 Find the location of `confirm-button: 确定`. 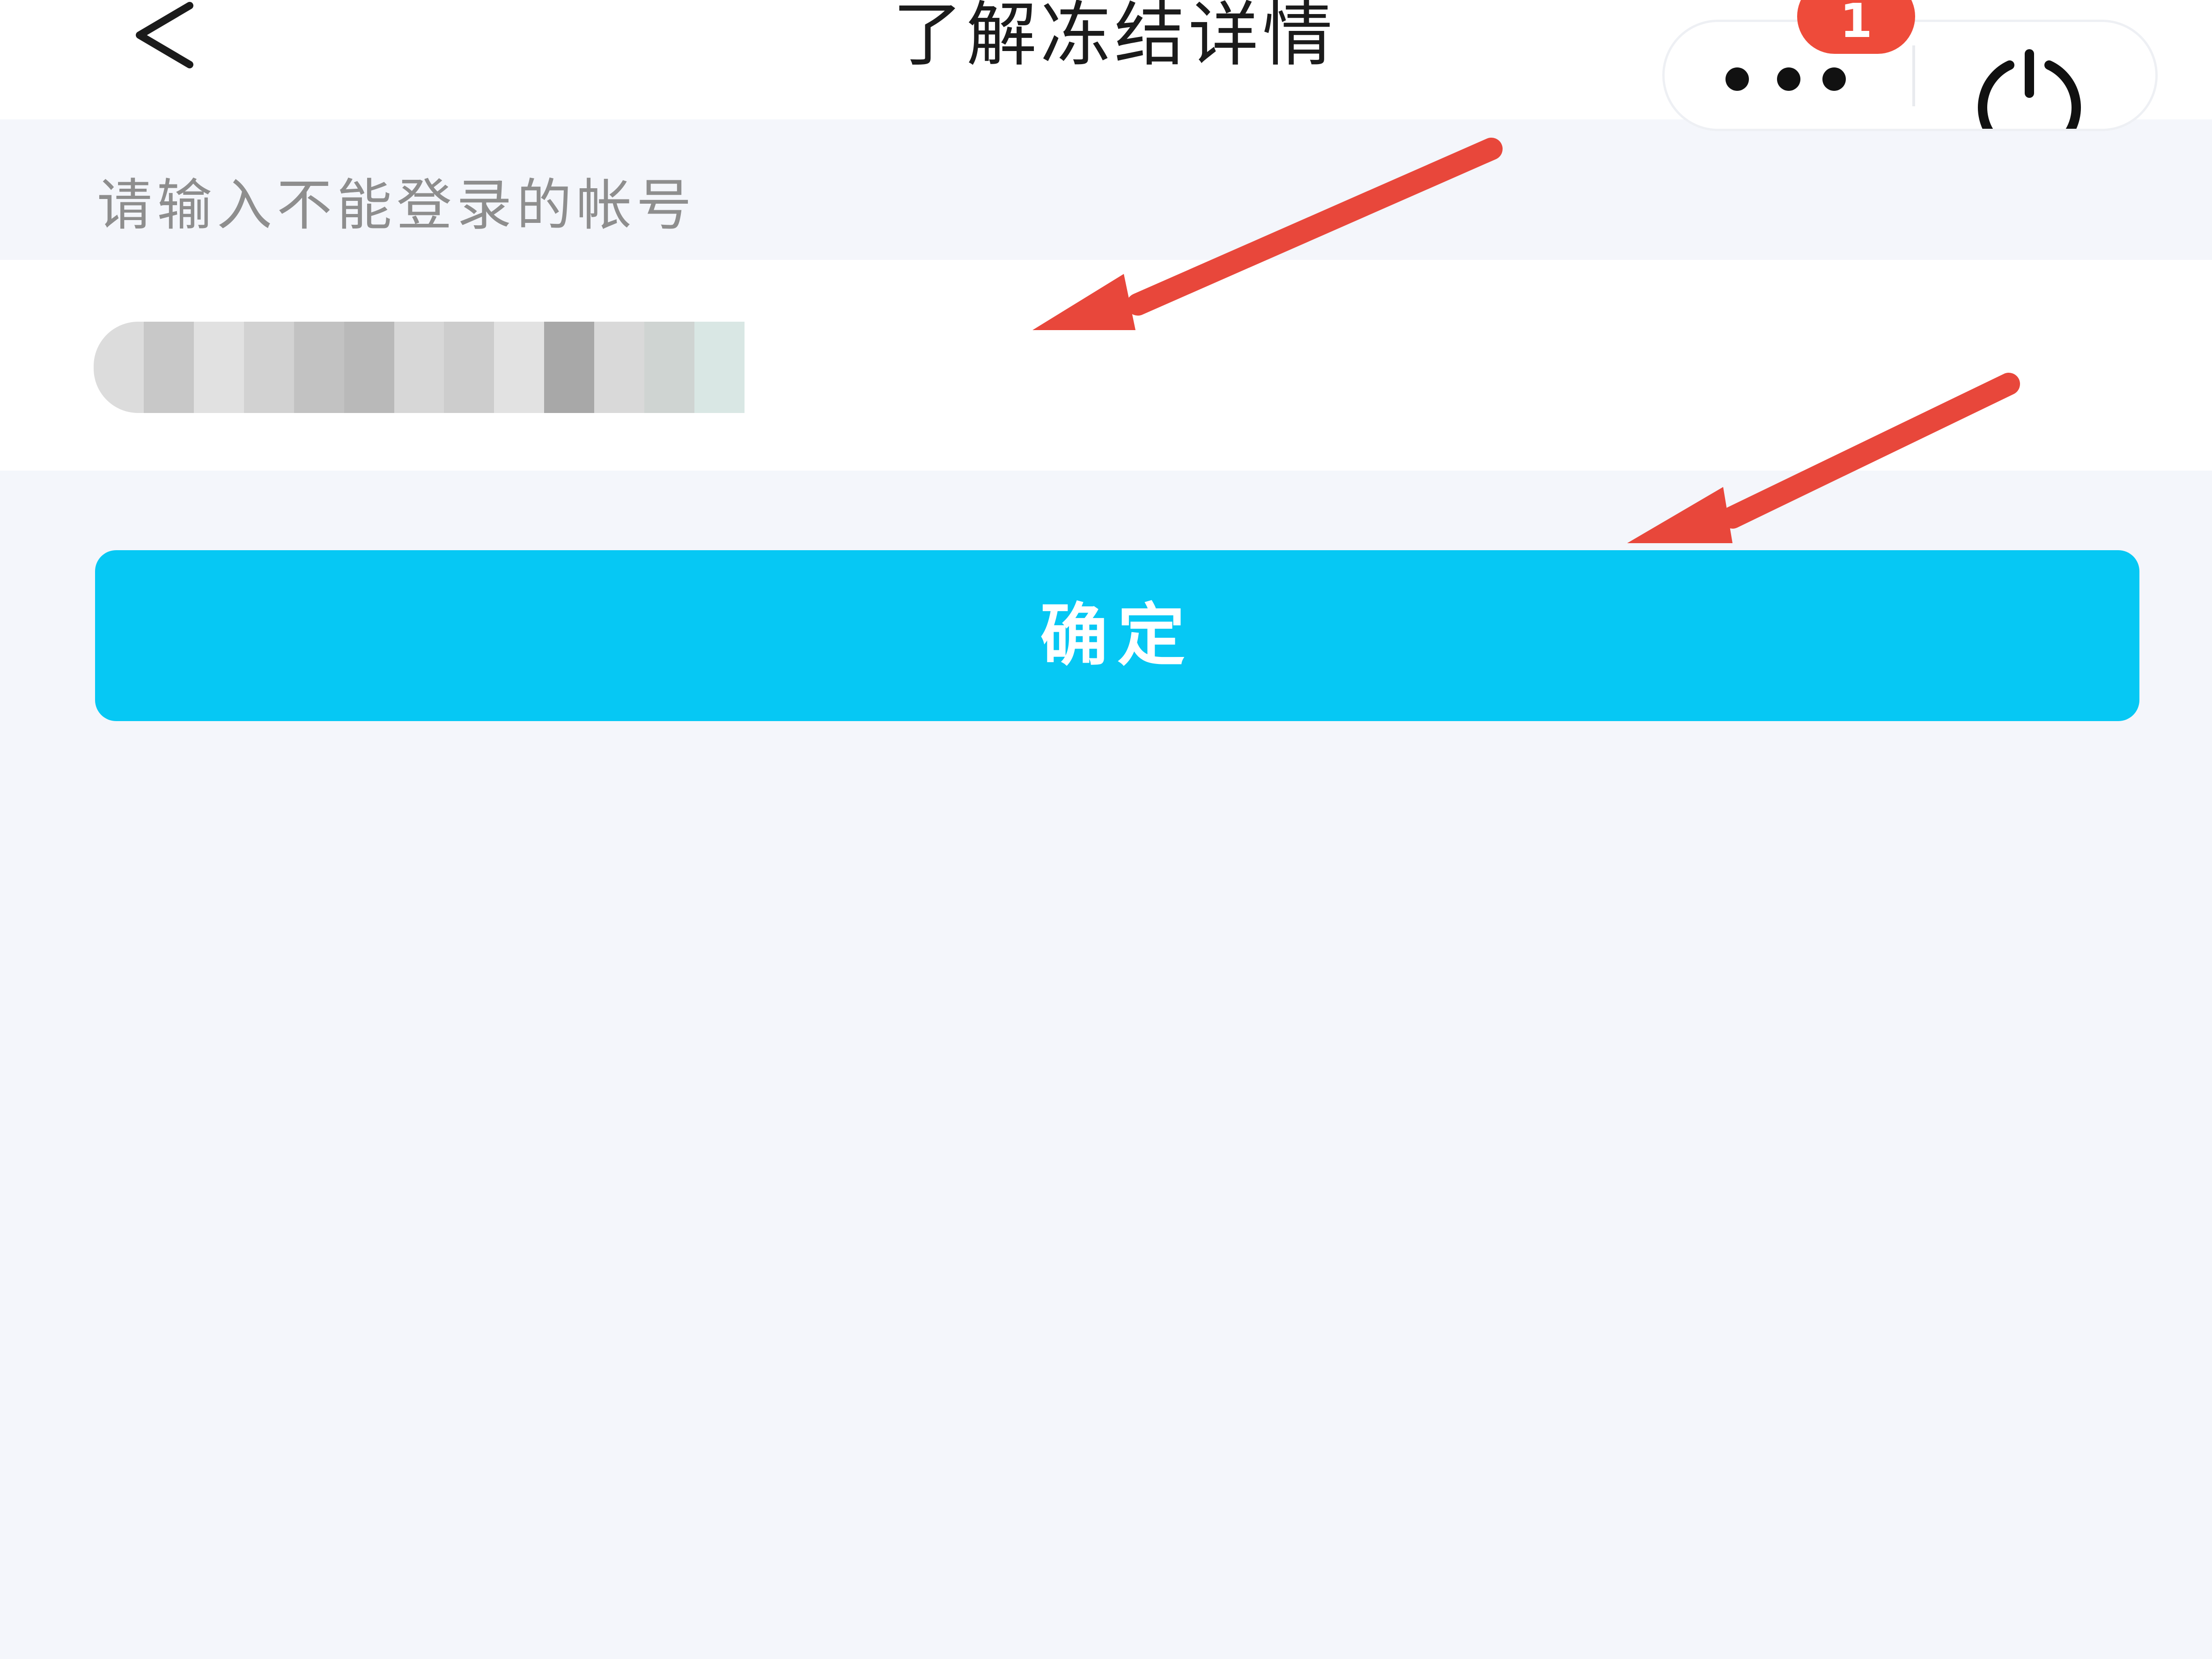

confirm-button: 确定 is located at coordinates (1117, 635).